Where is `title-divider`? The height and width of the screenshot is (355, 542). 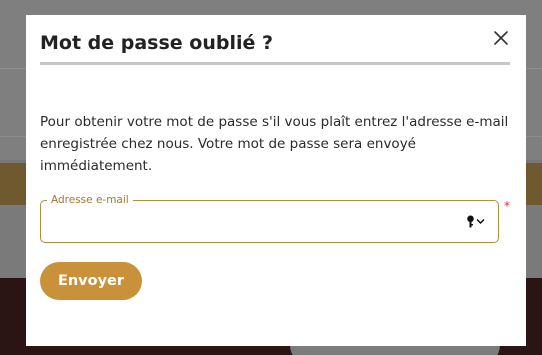 title-divider is located at coordinates (275, 63).